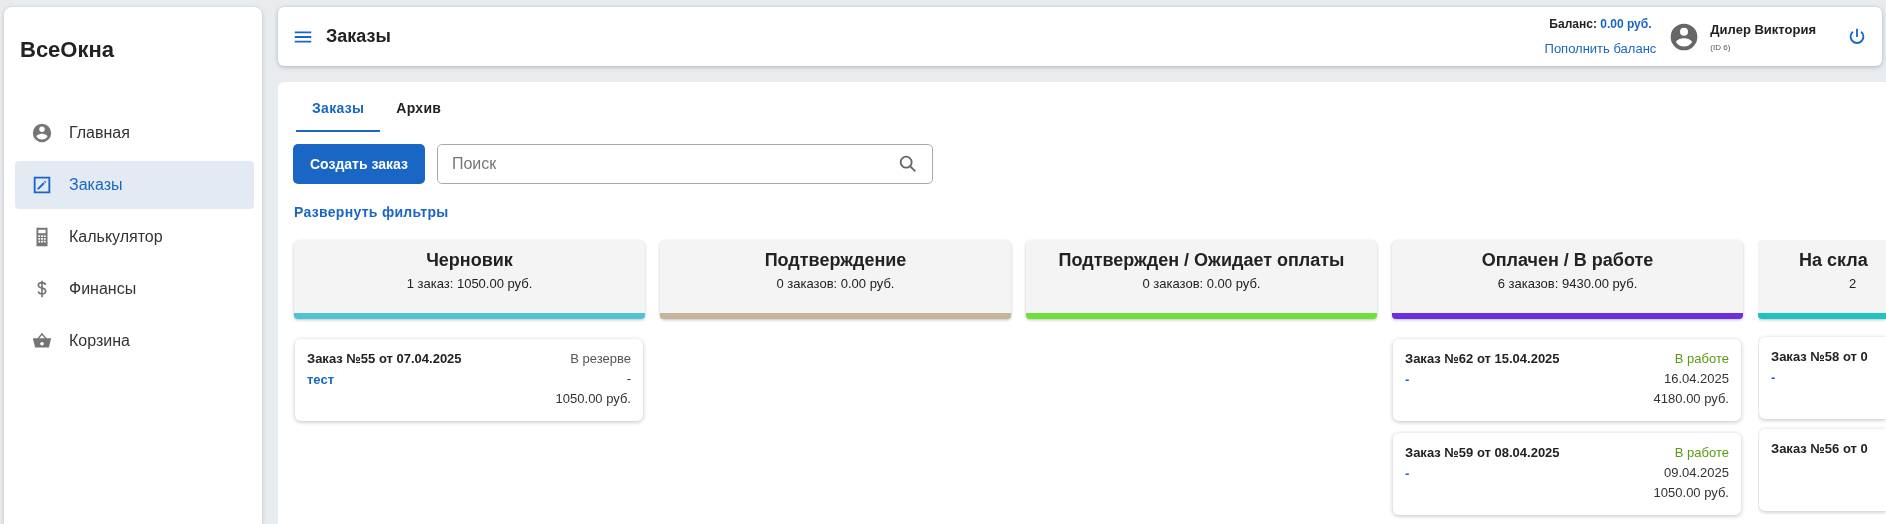 The width and height of the screenshot is (1886, 524). Describe the element at coordinates (1600, 24) in the screenshot. I see `balance-text: Баланс: 0.00 руб.` at that location.